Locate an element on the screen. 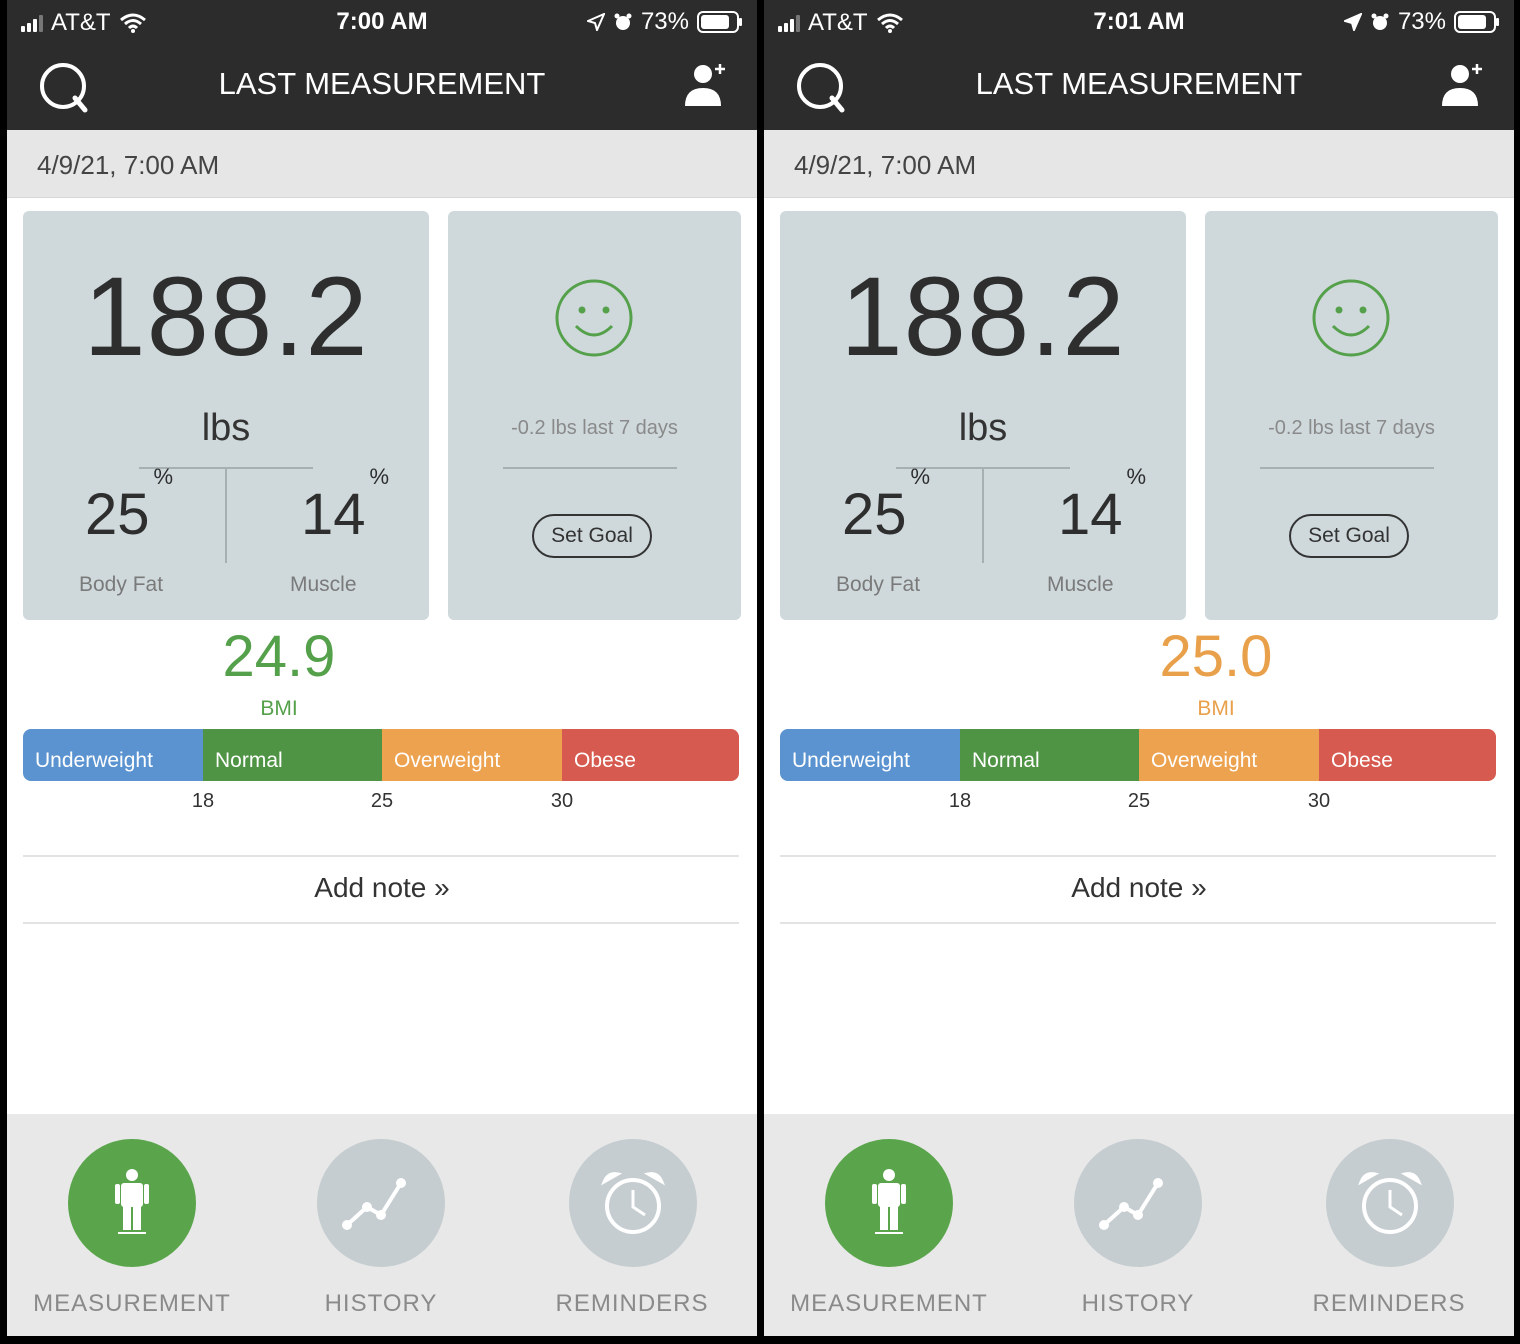  bmi-value: 24.9 is located at coordinates (279, 656).